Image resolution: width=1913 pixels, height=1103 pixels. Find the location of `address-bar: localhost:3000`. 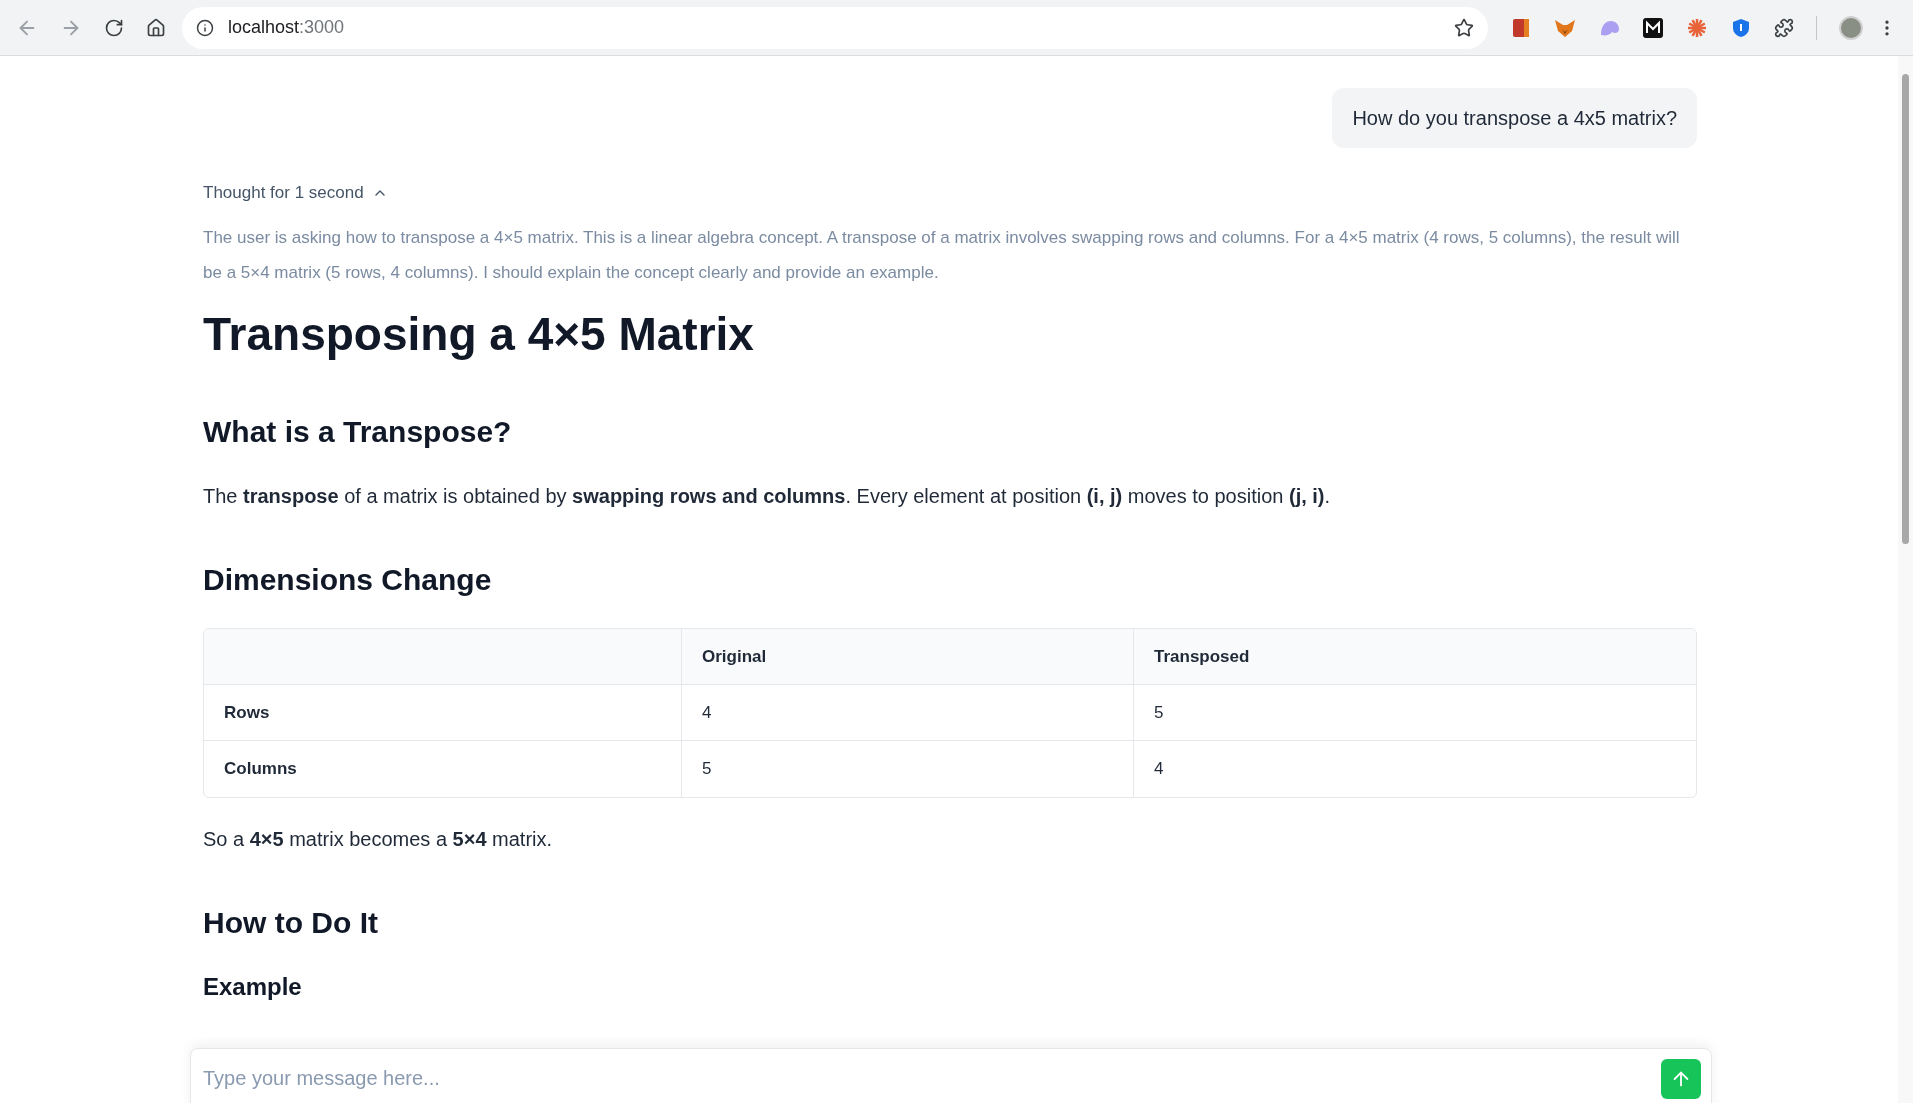

address-bar: localhost:3000 is located at coordinates (835, 27).